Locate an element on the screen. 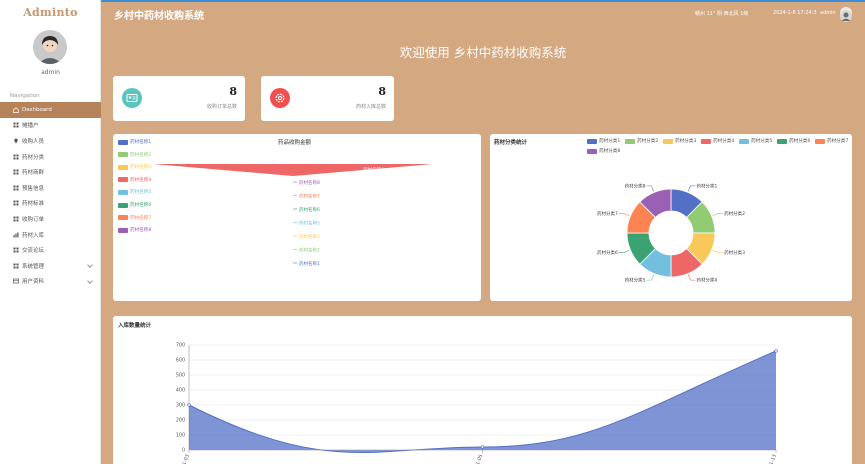  funnel-label: 药材名称1 is located at coordinates (309, 263).